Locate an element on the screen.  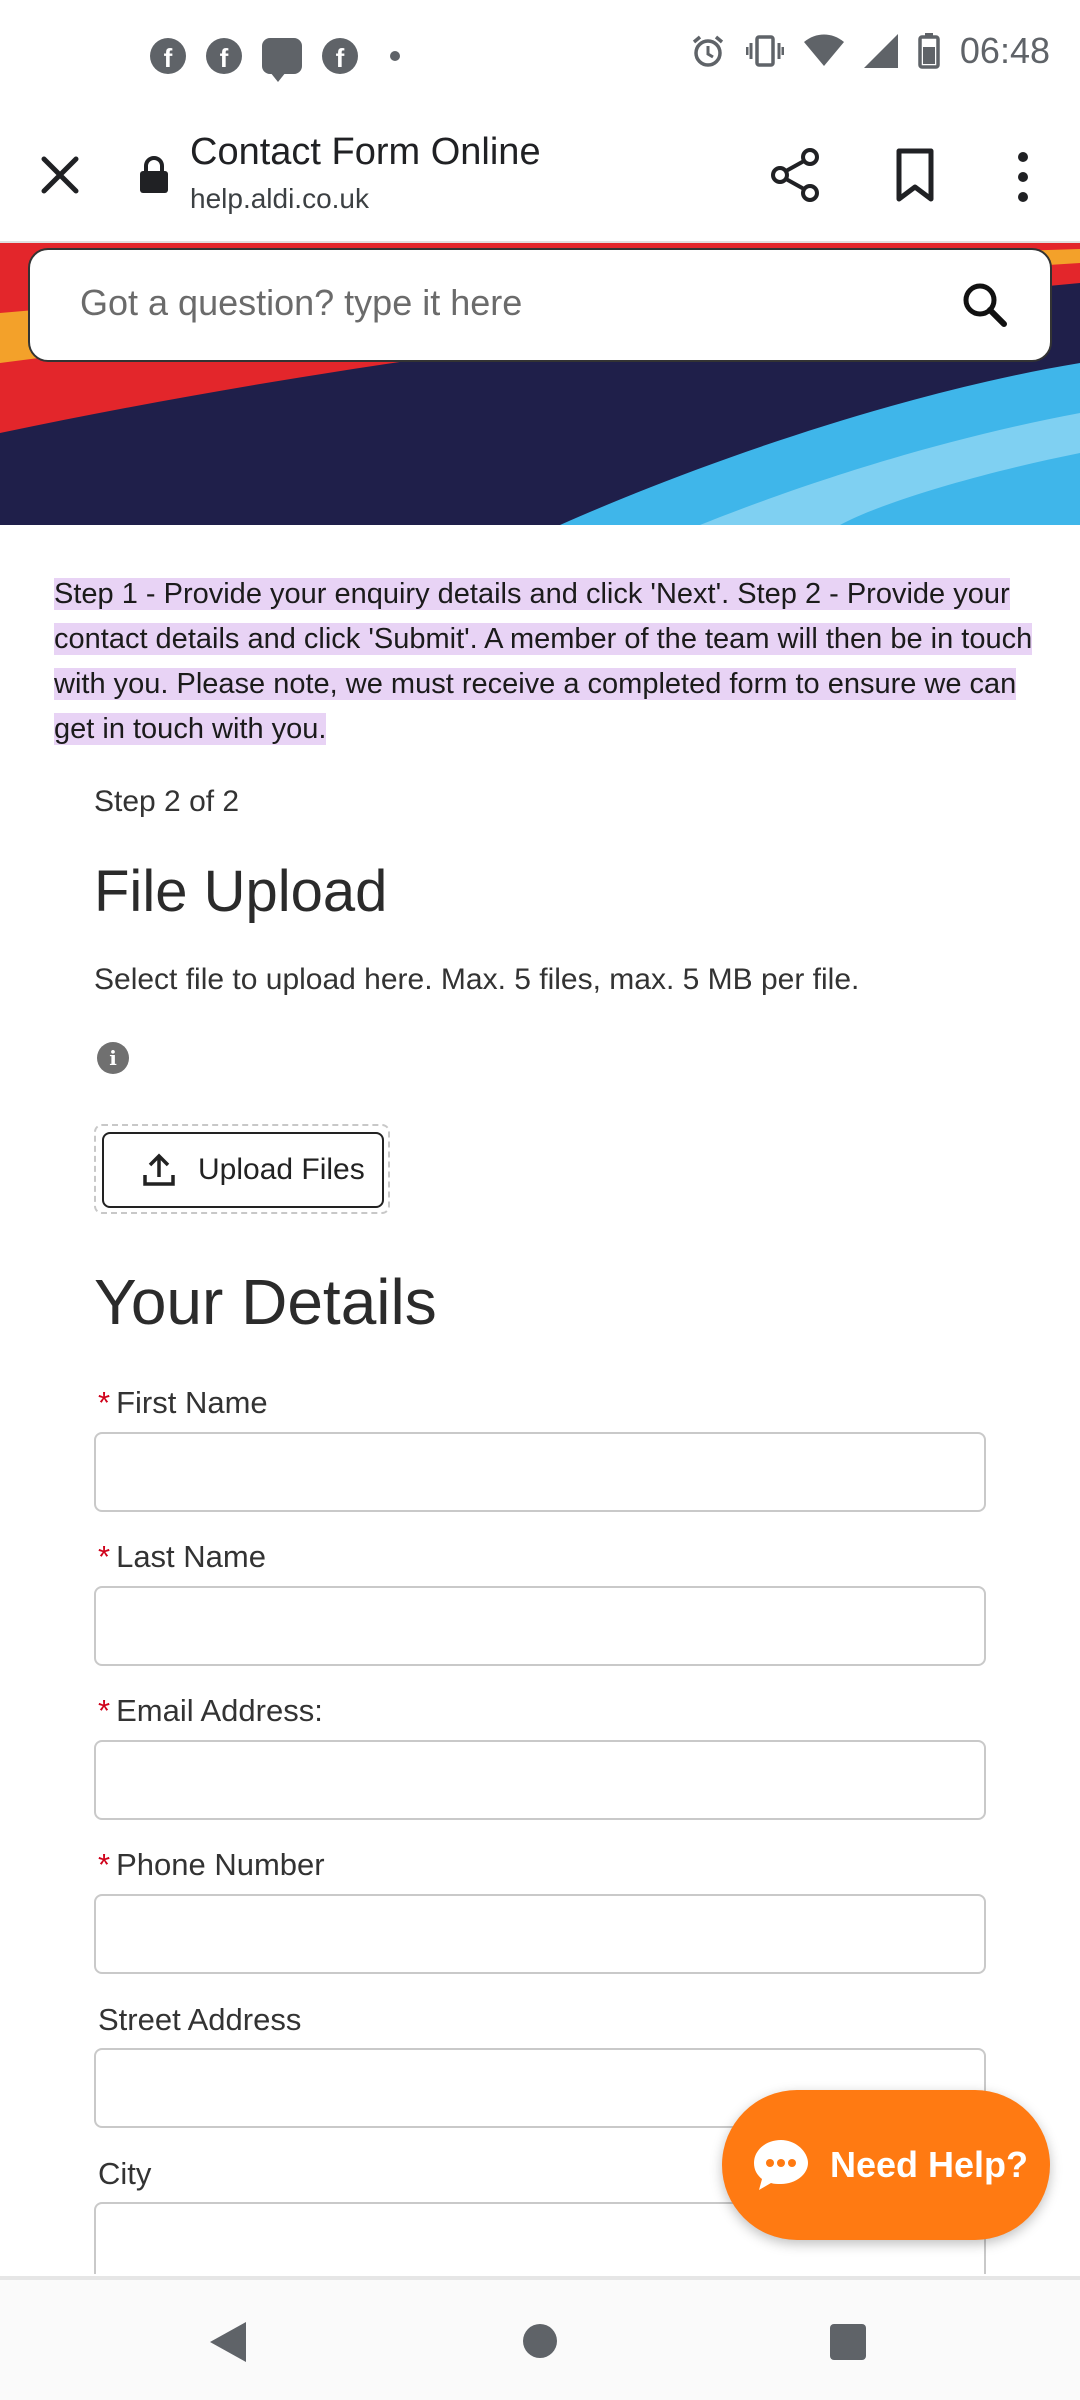
upload-icon is located at coordinates (159, 1169).